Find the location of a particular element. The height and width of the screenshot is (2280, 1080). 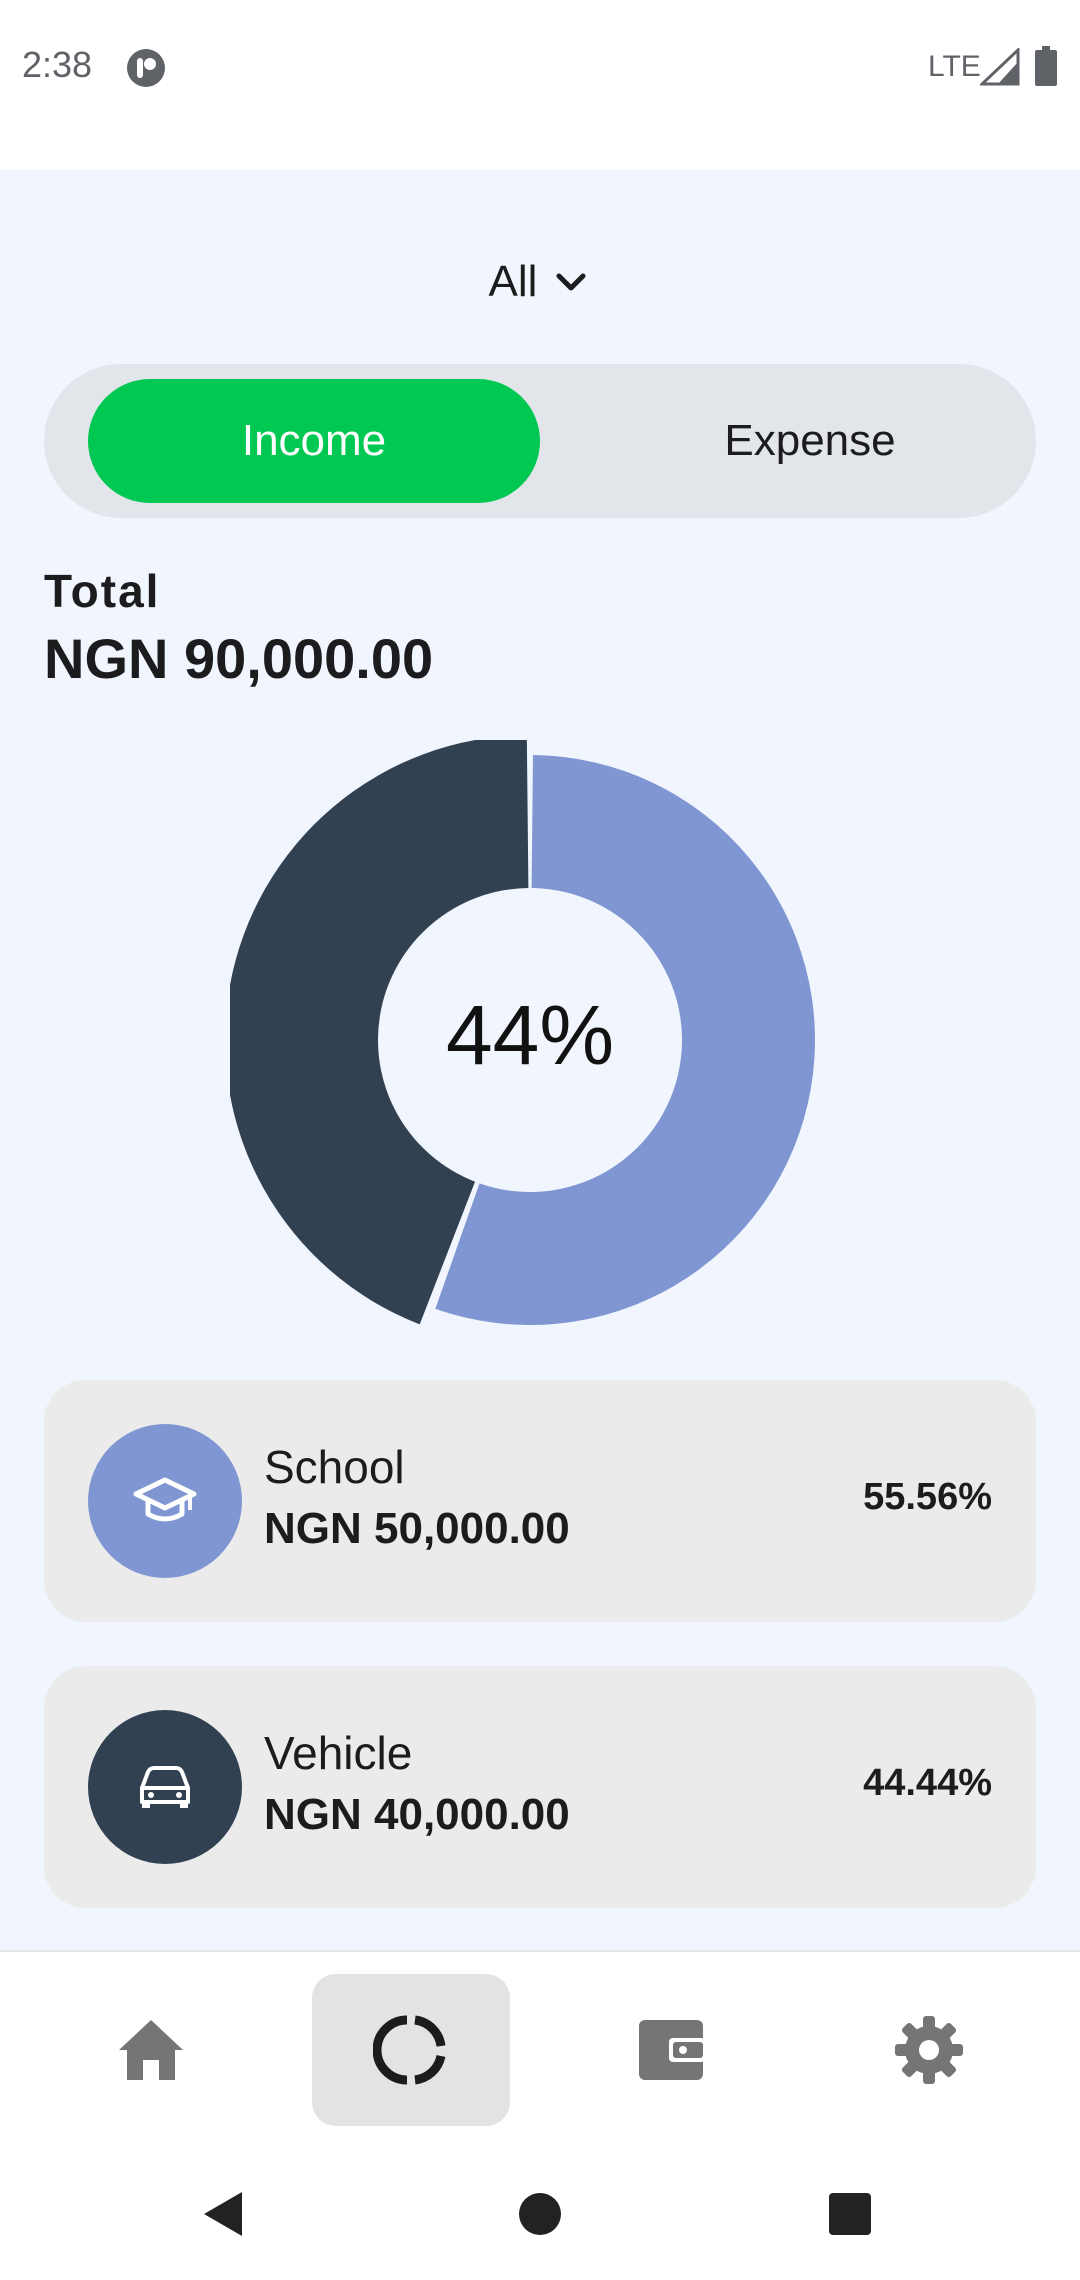

category-card-vehicle: Vehicle NGN 40,000.00 44.44% is located at coordinates (540, 1787).